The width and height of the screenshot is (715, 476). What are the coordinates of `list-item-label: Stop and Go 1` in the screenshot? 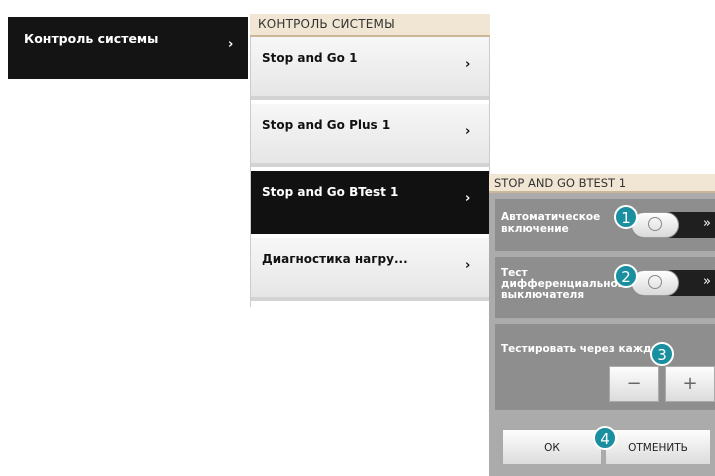 It's located at (310, 58).